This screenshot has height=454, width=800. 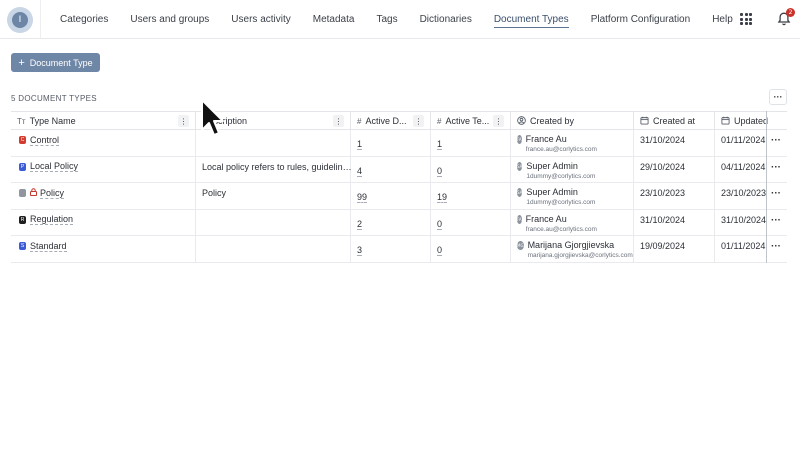 I want to click on nav-item-dictionaries: Dictionaries, so click(x=446, y=19).